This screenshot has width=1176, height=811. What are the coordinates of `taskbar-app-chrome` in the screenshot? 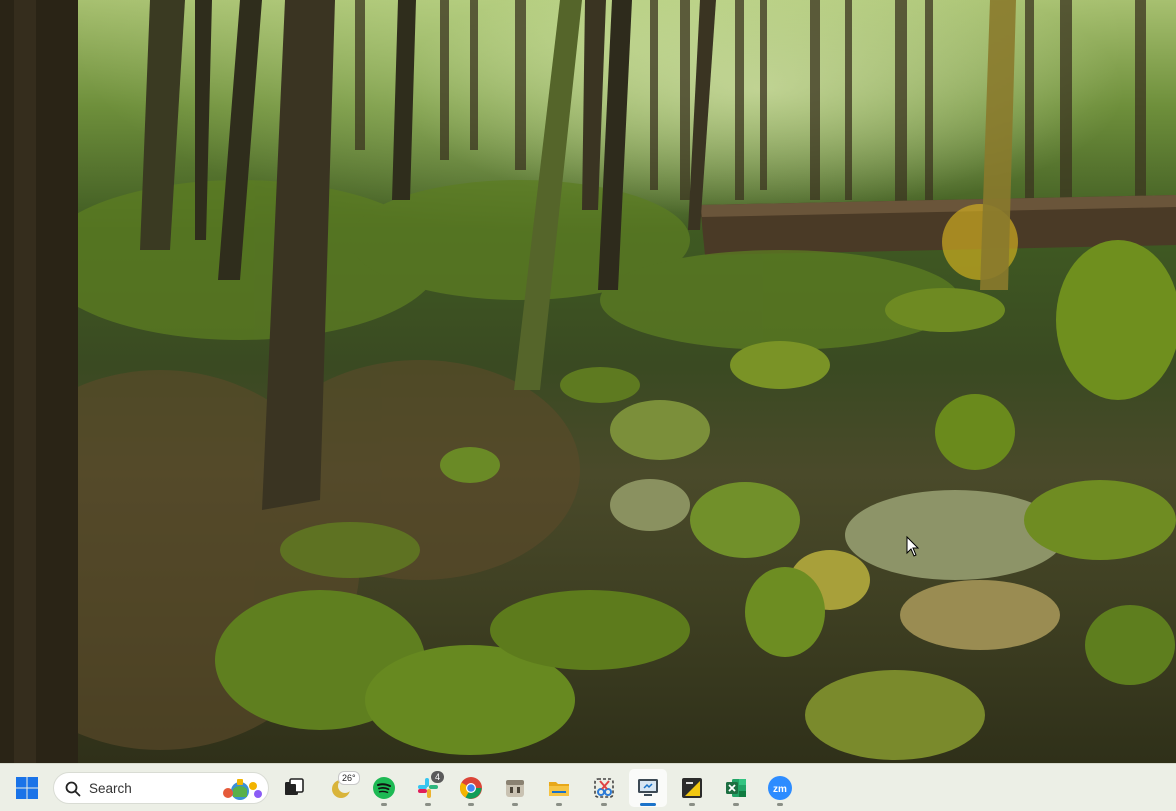 It's located at (471, 788).